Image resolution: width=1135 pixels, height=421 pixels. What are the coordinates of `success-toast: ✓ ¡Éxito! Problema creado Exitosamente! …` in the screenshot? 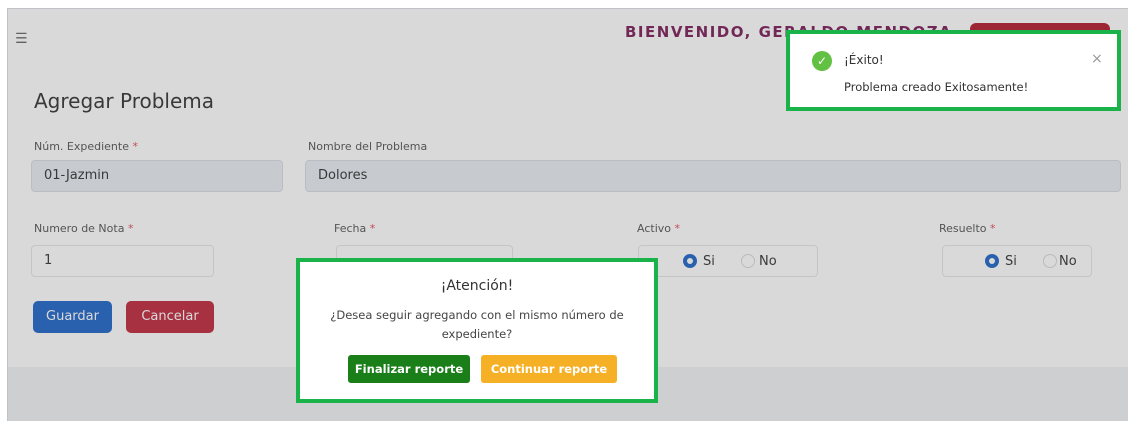 It's located at (953, 70).